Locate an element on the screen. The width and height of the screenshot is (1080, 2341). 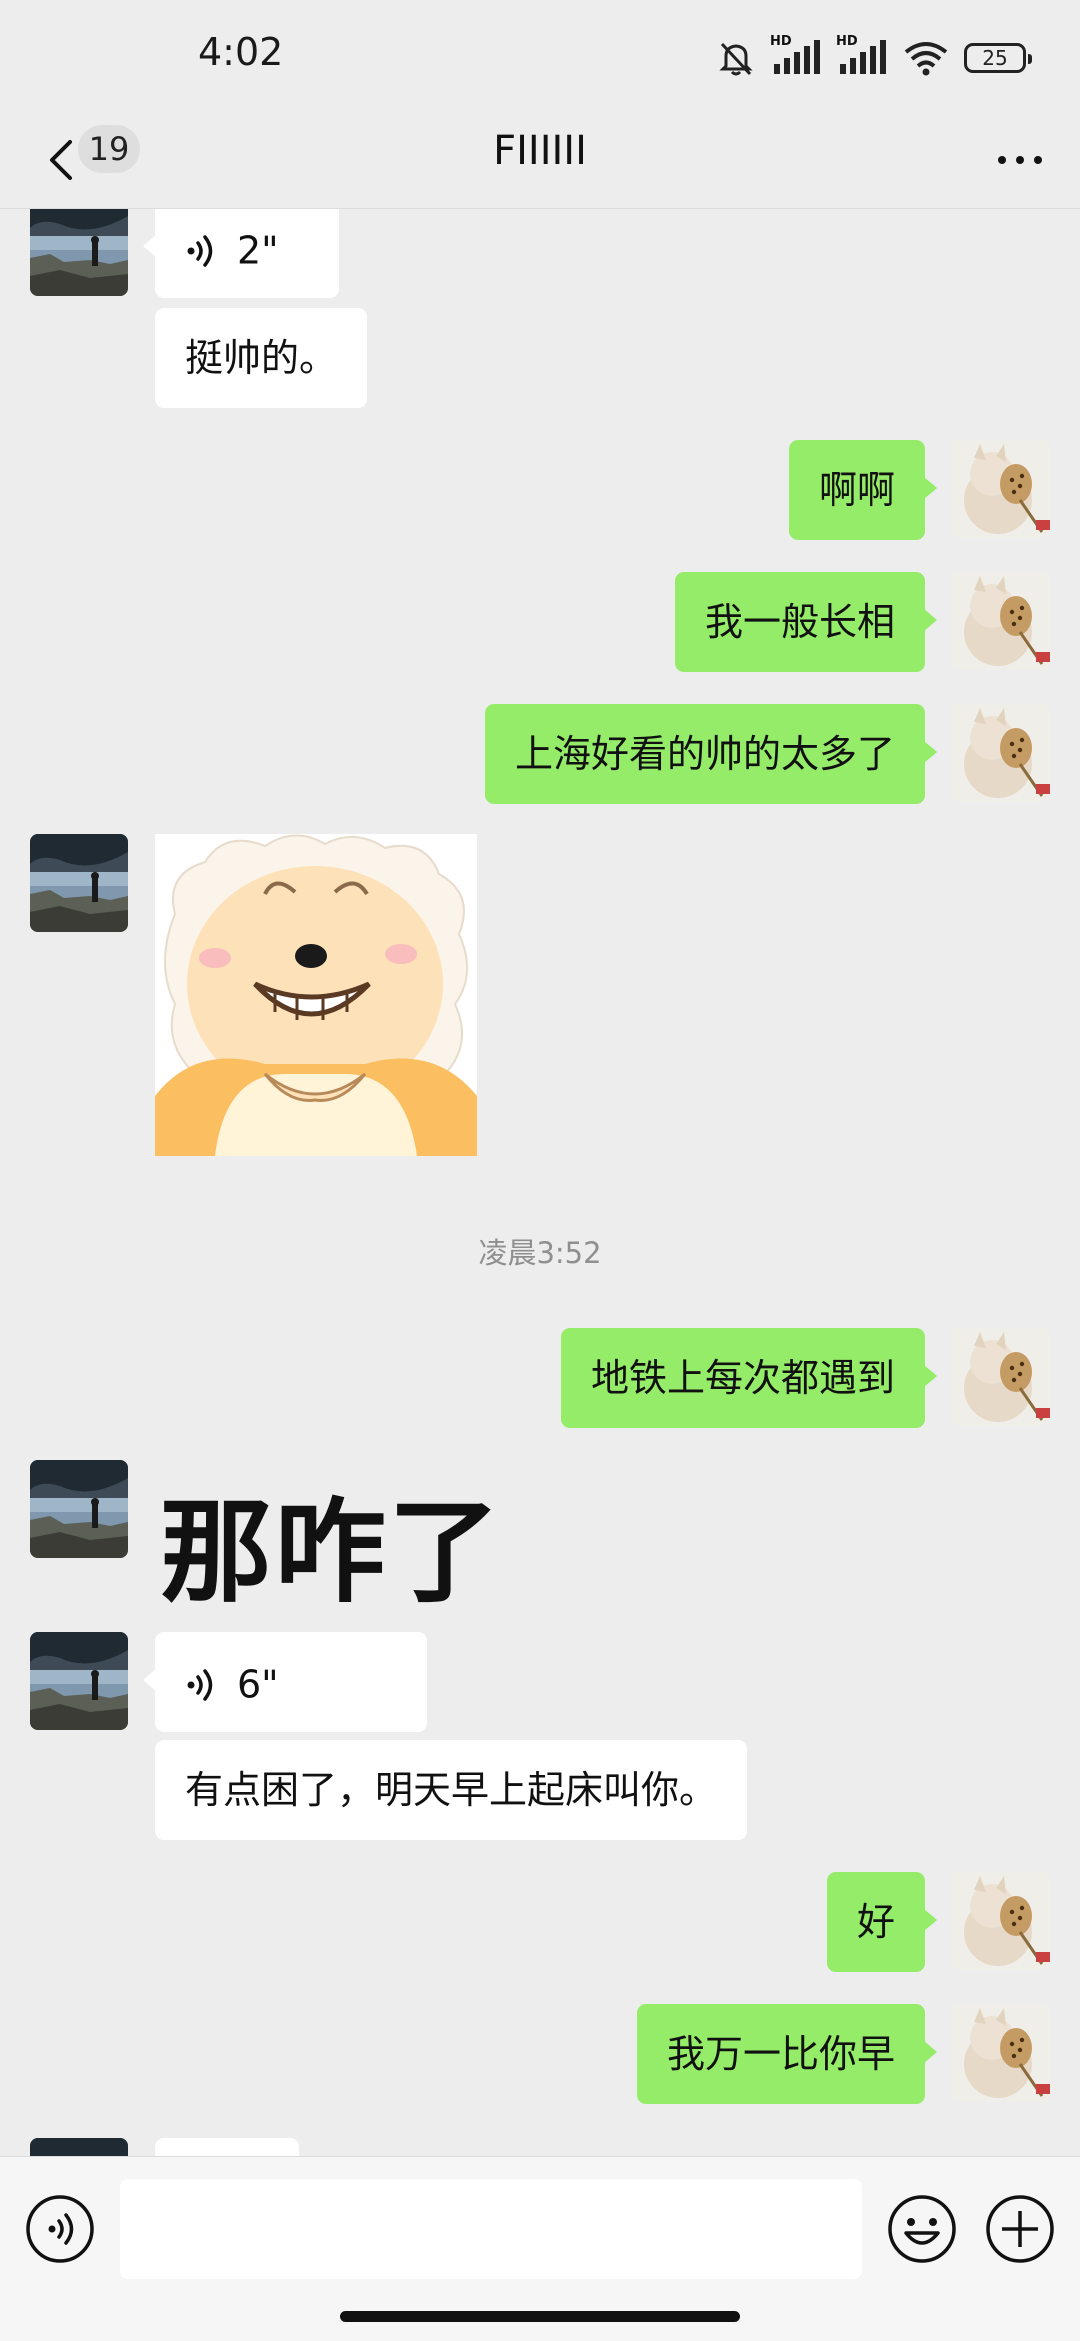
input-bar is located at coordinates (540, 2248).